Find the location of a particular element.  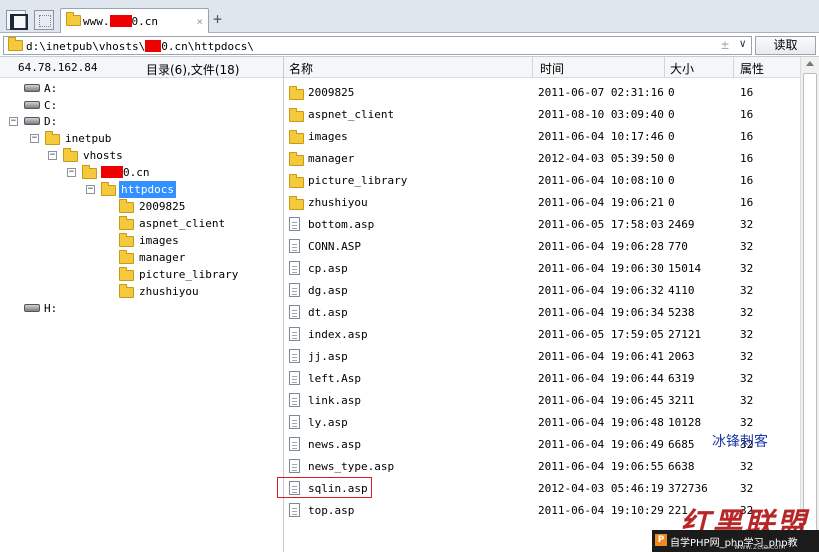

tree-label: C: is located at coordinates (51, 105).